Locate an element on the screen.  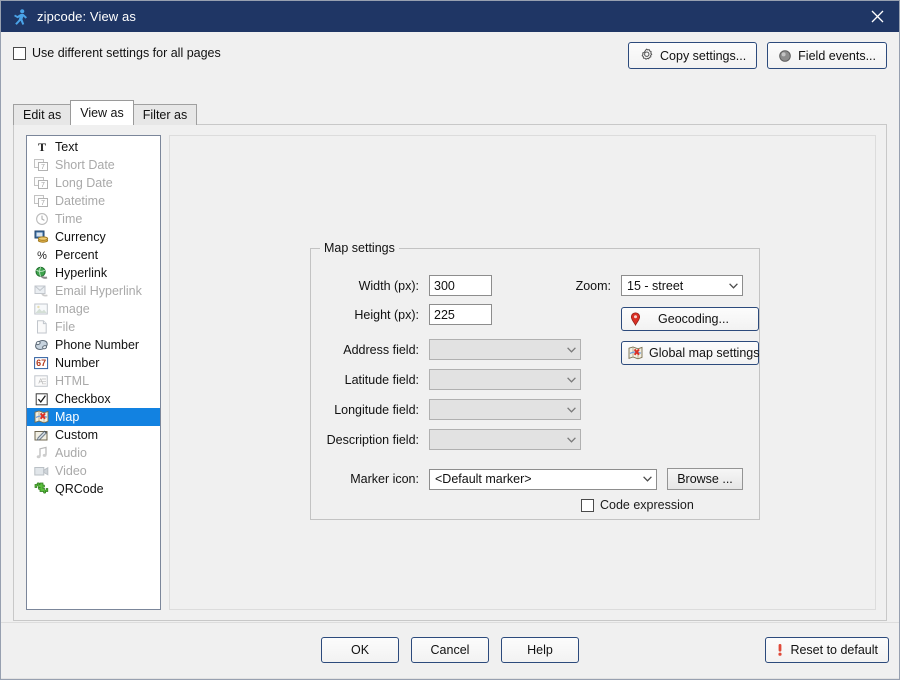
exclamation-icon is located at coordinates (780, 650).